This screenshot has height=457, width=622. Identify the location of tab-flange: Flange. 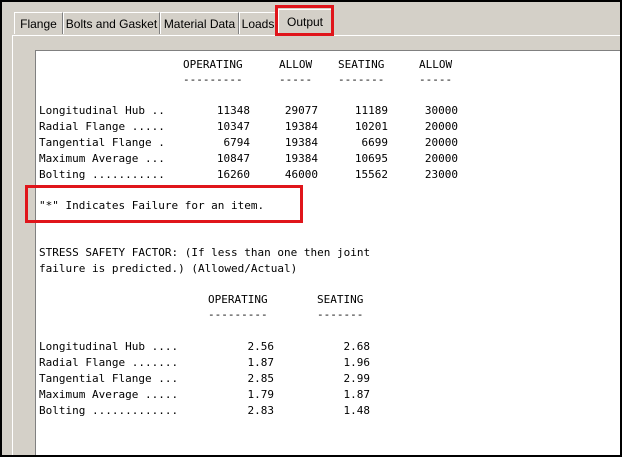
(38, 23).